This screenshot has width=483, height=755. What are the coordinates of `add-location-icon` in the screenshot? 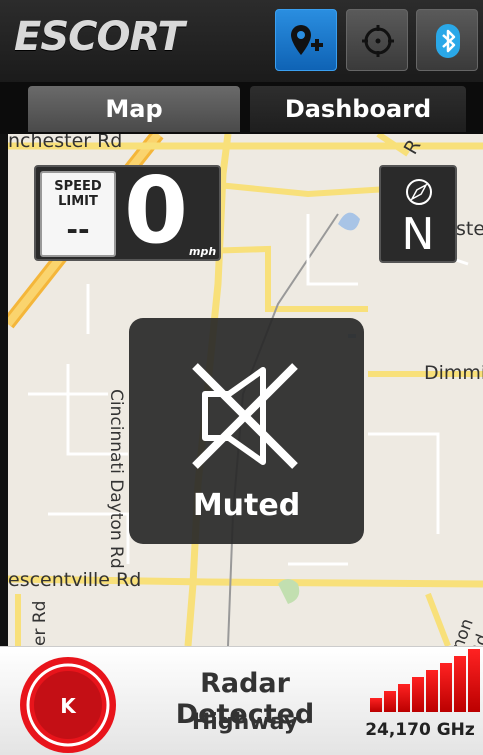 It's located at (307, 40).